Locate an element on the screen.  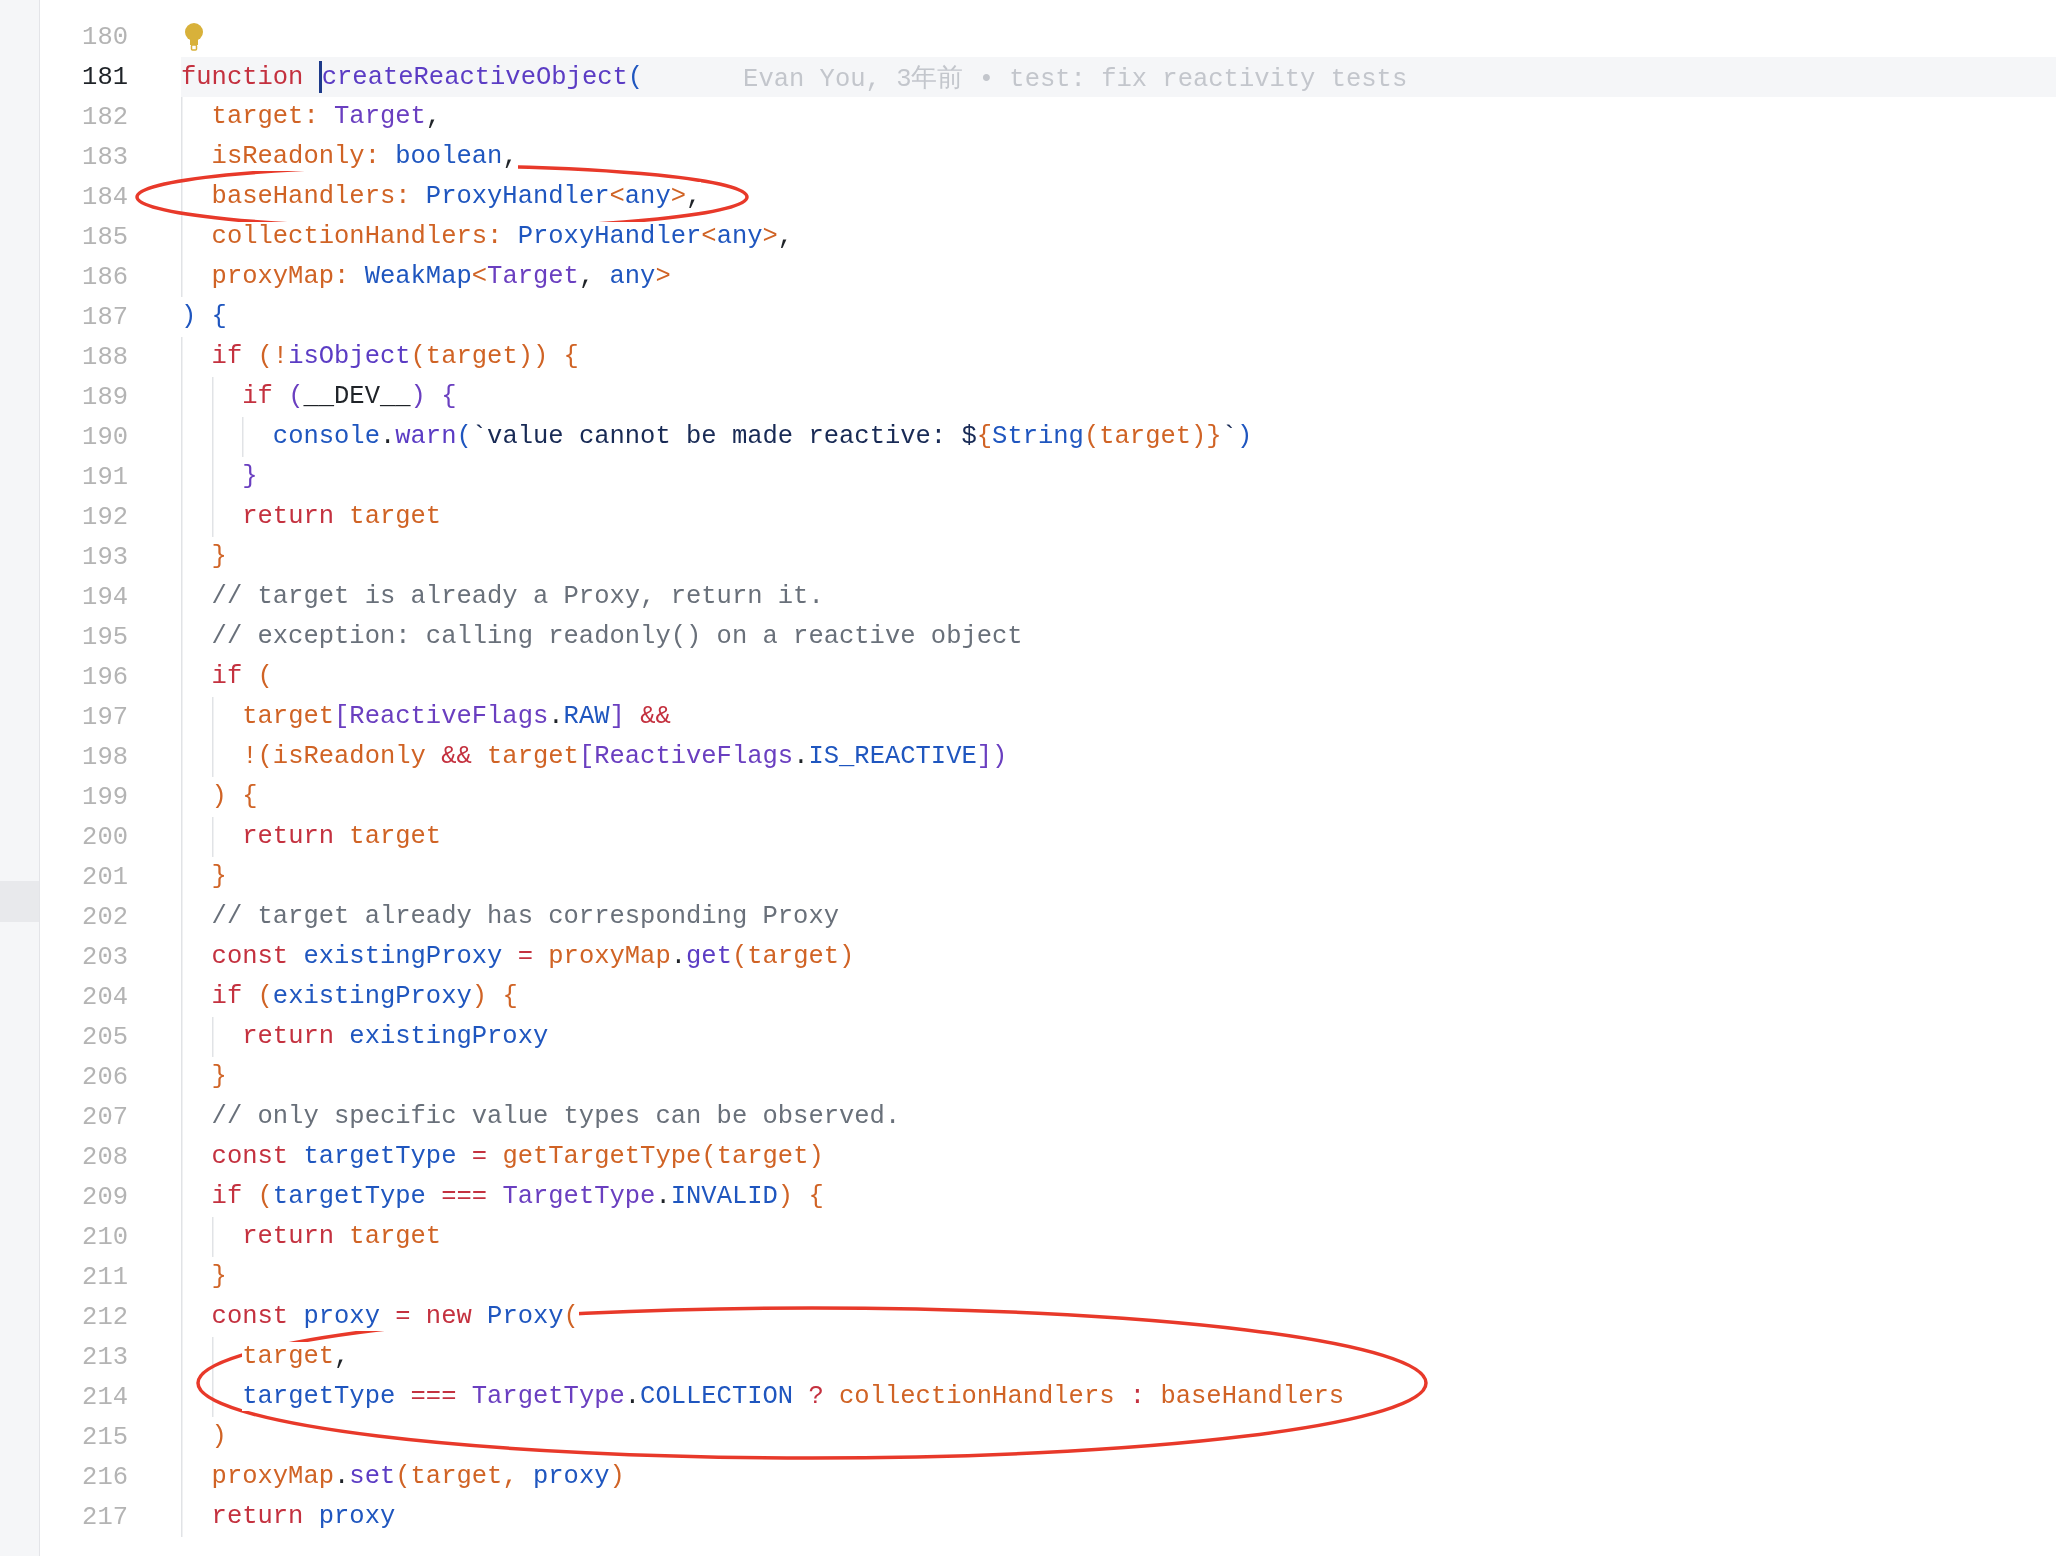
line-number: 208 is located at coordinates (104, 1157).